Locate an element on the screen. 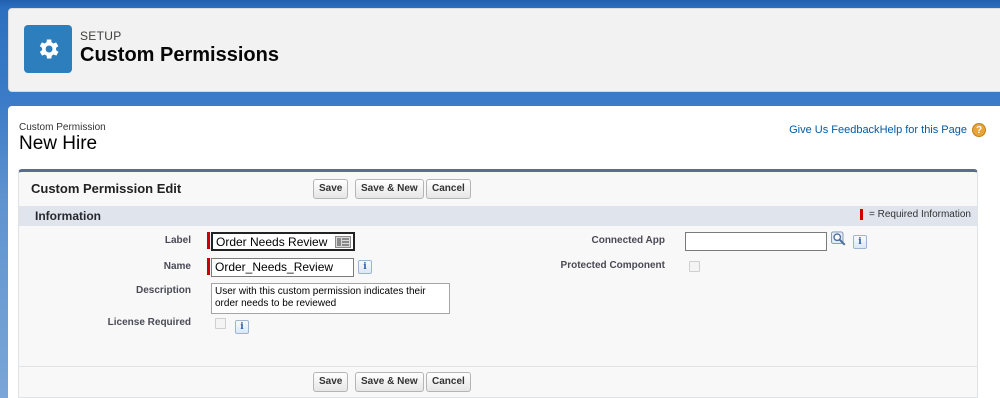 The width and height of the screenshot is (1000, 398). name-field-label: Name is located at coordinates (177, 266).